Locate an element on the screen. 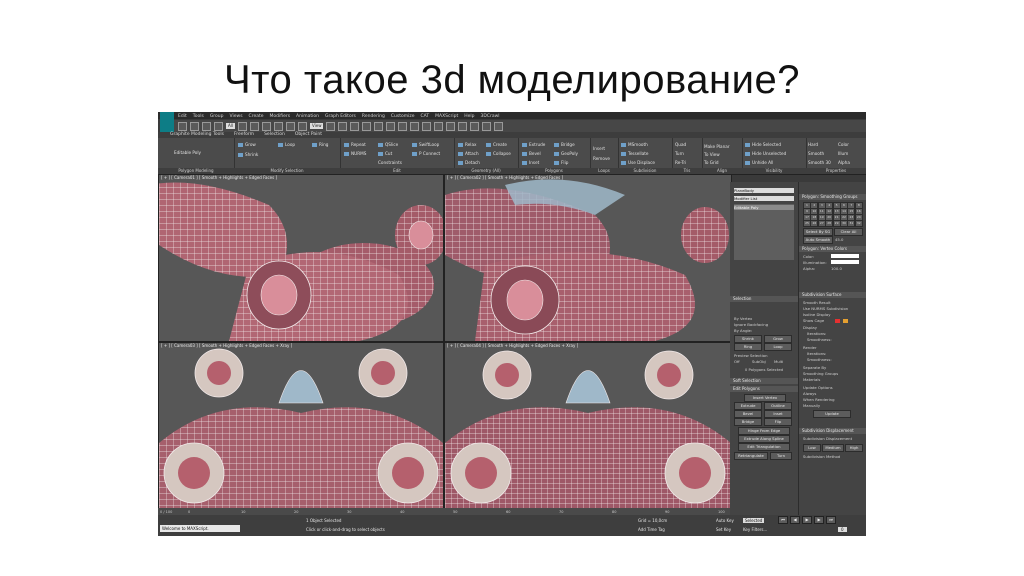 The width and height of the screenshot is (1024, 576). curve-editor-icon is located at coordinates (439, 126).